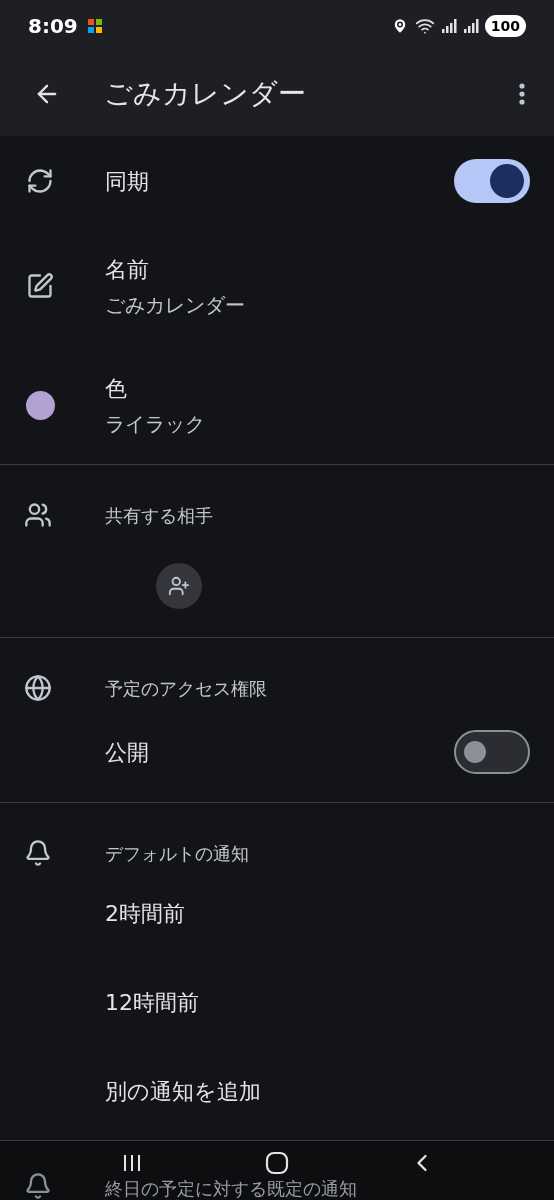 The image size is (554, 1200). I want to click on color-value: ライラック, so click(155, 424).